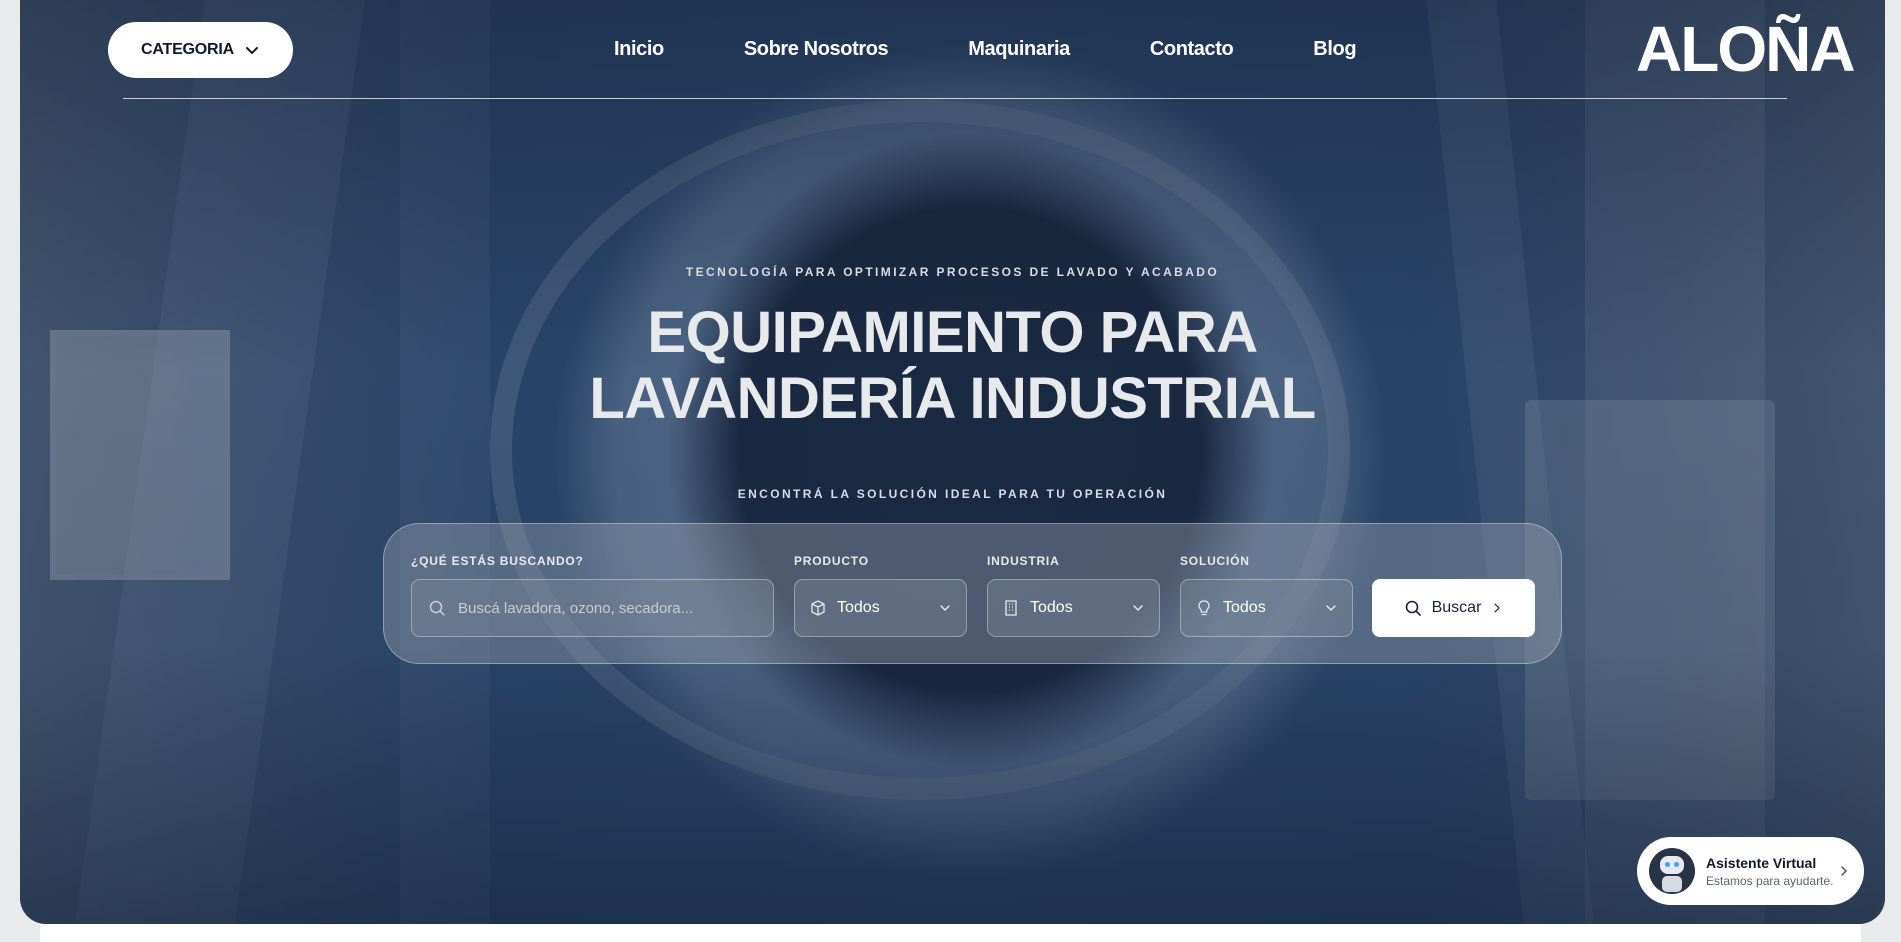 This screenshot has height=942, width=1901. What do you see at coordinates (858, 607) in the screenshot?
I see `product-select-value: Todos` at bounding box center [858, 607].